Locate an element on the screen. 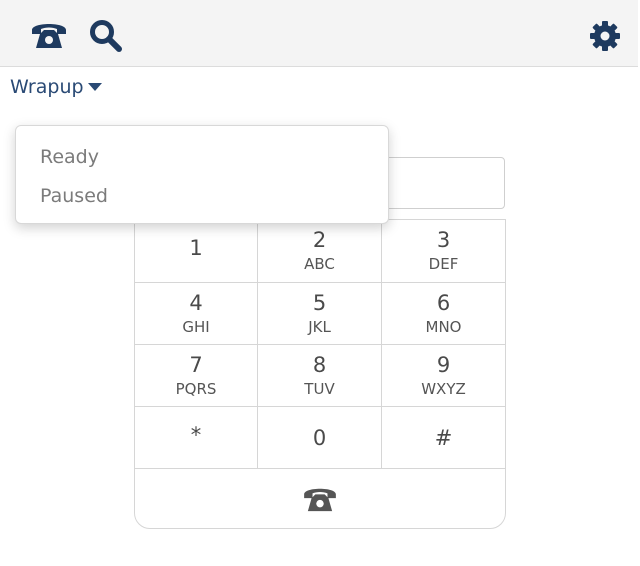 The width and height of the screenshot is (640, 566). call-button is located at coordinates (320, 498).